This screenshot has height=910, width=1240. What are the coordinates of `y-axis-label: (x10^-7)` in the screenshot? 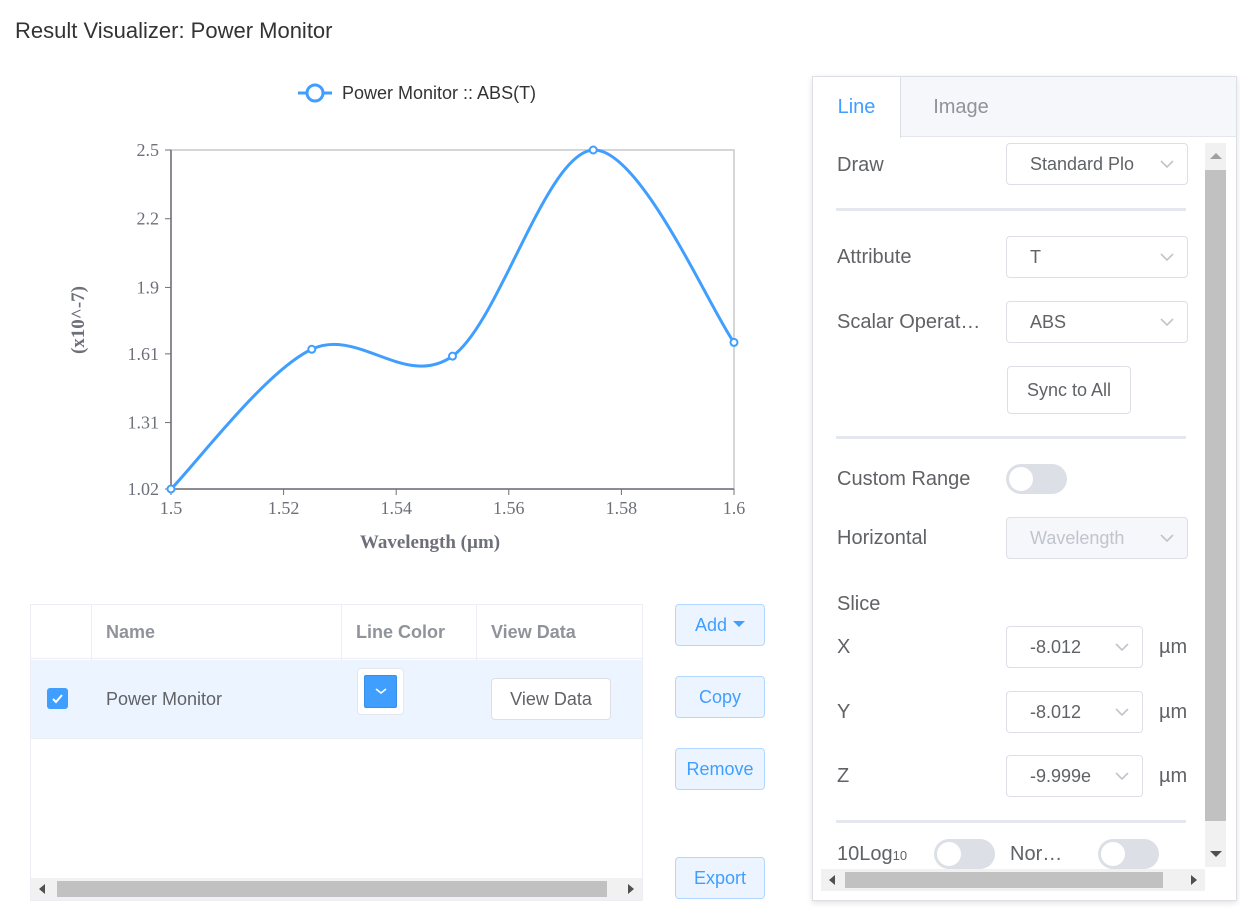 It's located at (78, 320).